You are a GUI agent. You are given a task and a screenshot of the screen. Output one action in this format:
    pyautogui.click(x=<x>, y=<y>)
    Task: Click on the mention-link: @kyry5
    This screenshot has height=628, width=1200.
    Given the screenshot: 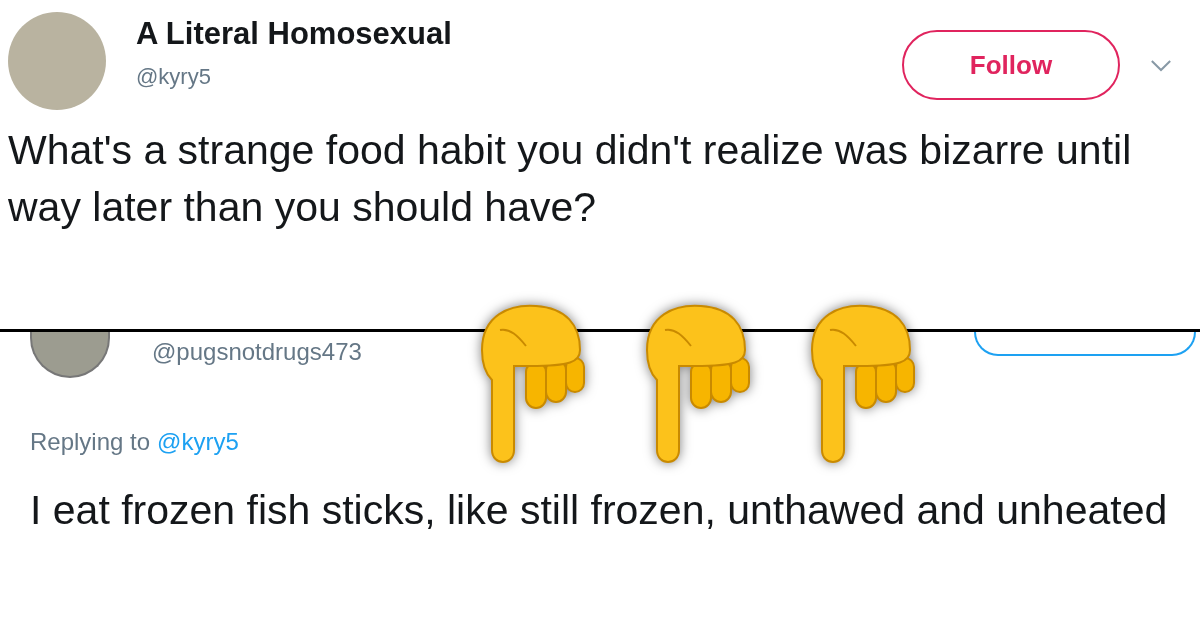 What is the action you would take?
    pyautogui.click(x=198, y=442)
    